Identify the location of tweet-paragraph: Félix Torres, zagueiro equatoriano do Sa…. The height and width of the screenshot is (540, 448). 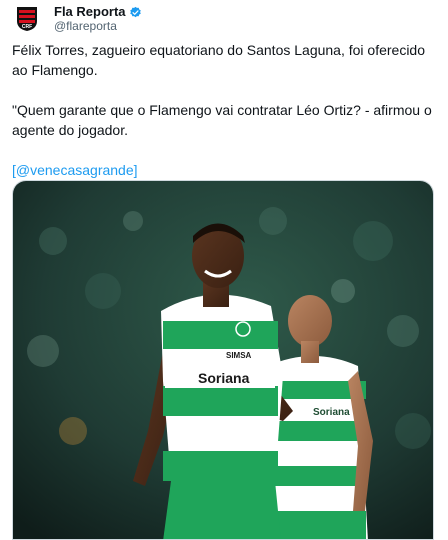
(222, 60).